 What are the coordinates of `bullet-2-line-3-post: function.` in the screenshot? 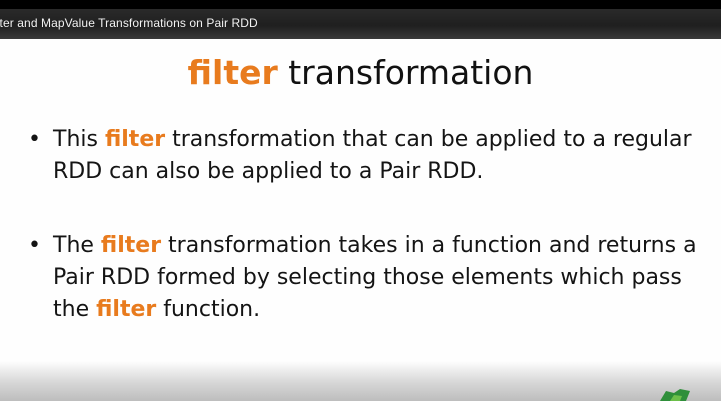 It's located at (208, 309).